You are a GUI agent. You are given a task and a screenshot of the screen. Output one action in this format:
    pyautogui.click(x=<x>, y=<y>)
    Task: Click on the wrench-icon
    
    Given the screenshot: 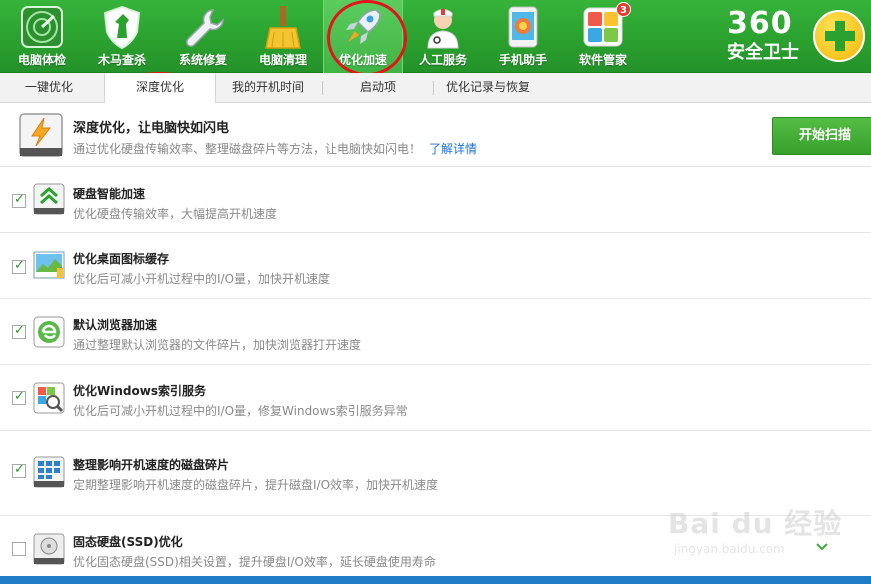 What is the action you would take?
    pyautogui.click(x=205, y=28)
    